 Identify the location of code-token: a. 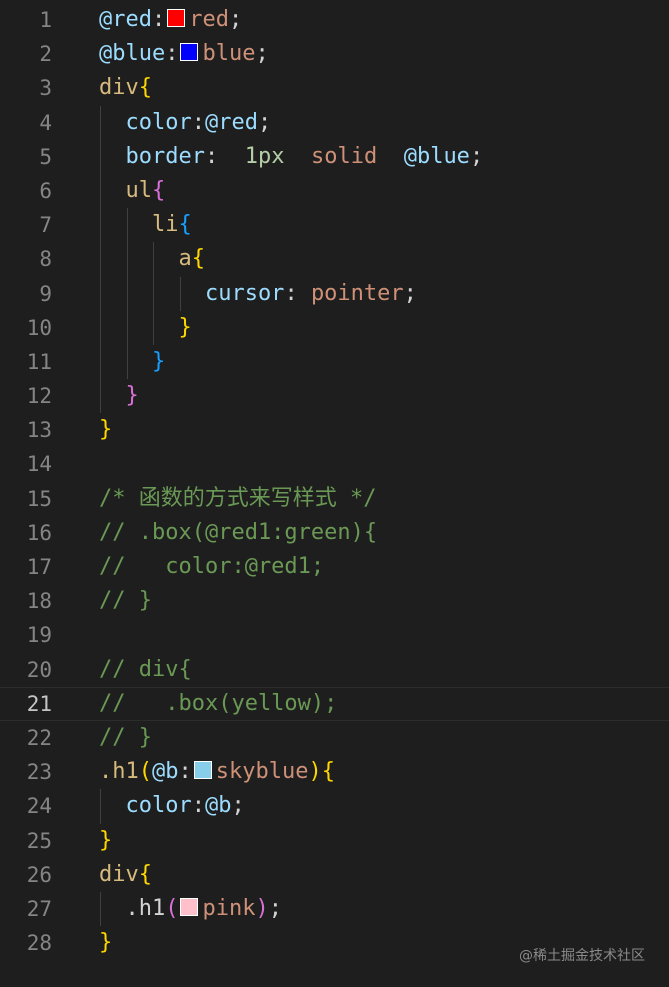
(145, 259).